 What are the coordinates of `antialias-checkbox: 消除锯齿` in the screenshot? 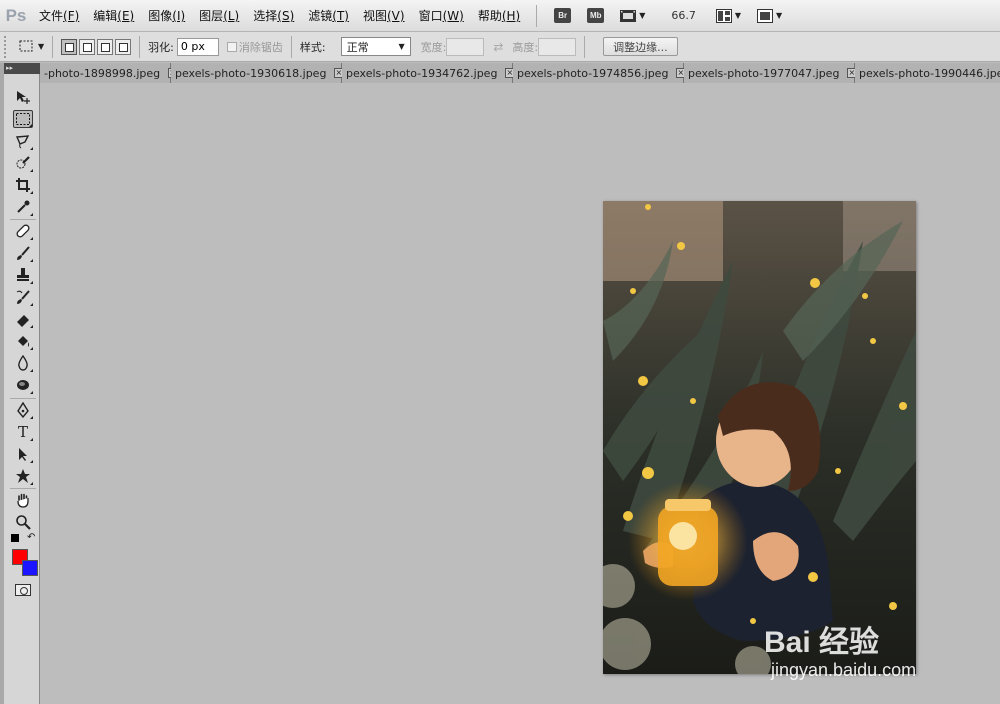 It's located at (254, 47).